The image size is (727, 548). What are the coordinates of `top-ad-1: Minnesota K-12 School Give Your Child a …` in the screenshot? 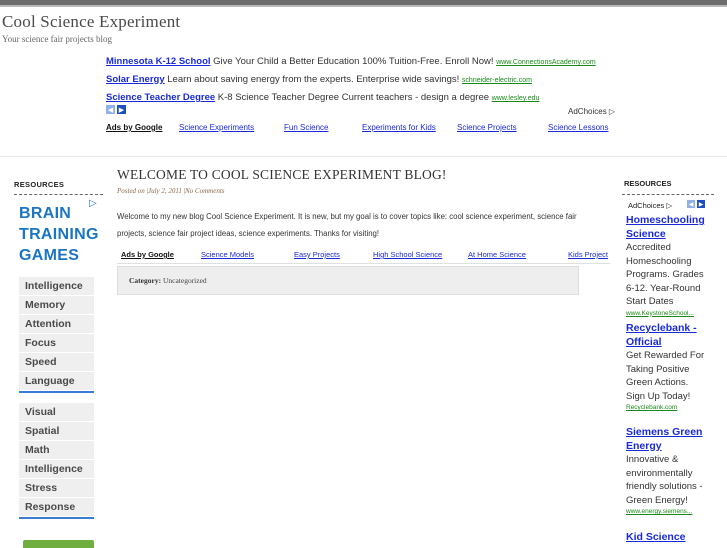 It's located at (351, 61).